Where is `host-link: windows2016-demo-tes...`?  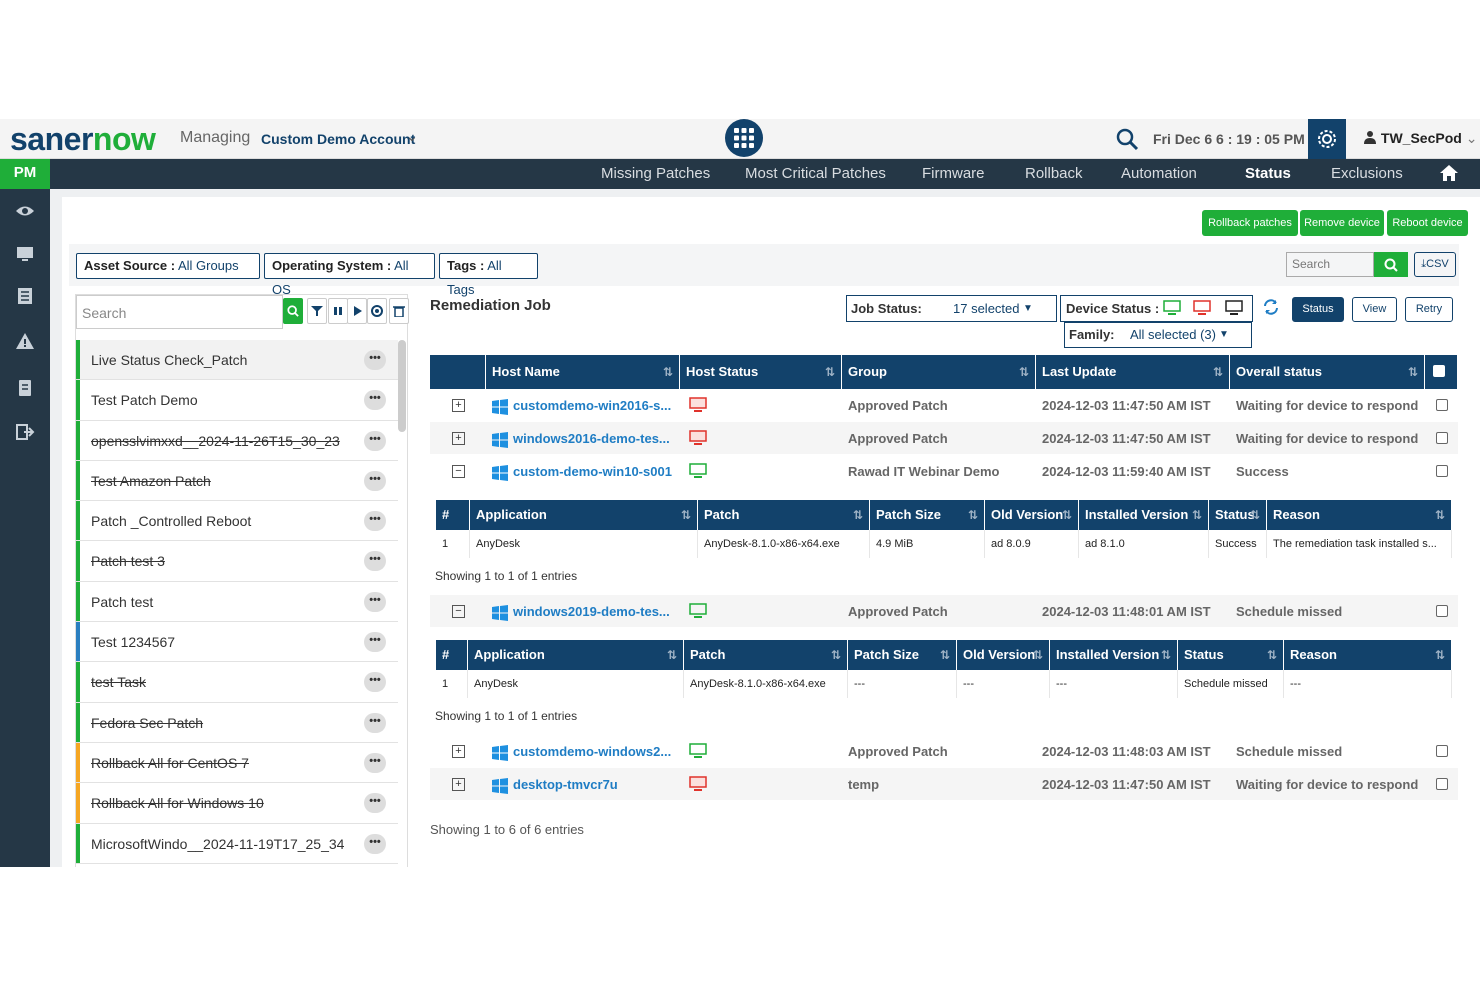
host-link: windows2016-demo-tes... is located at coordinates (591, 438).